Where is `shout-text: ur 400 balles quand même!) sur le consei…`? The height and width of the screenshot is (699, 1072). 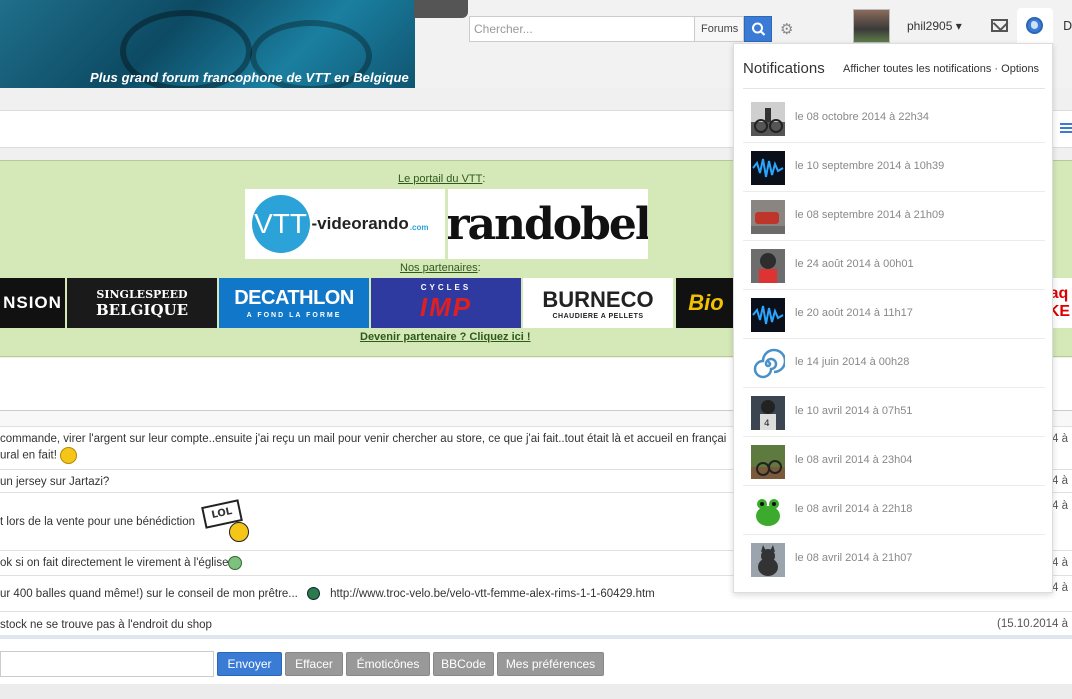 shout-text: ur 400 balles quand même!) sur le consei… is located at coordinates (327, 594).